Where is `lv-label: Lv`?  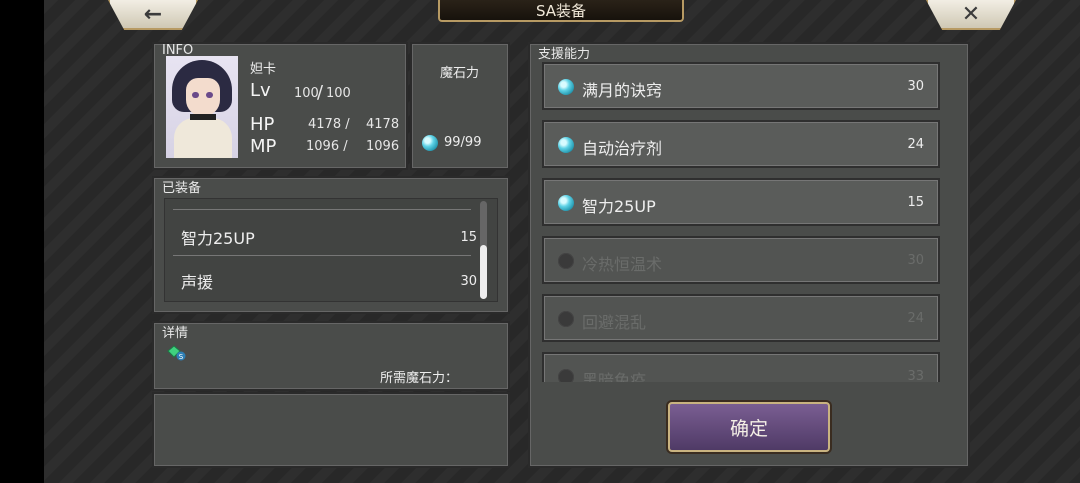
lv-label: Lv is located at coordinates (260, 90).